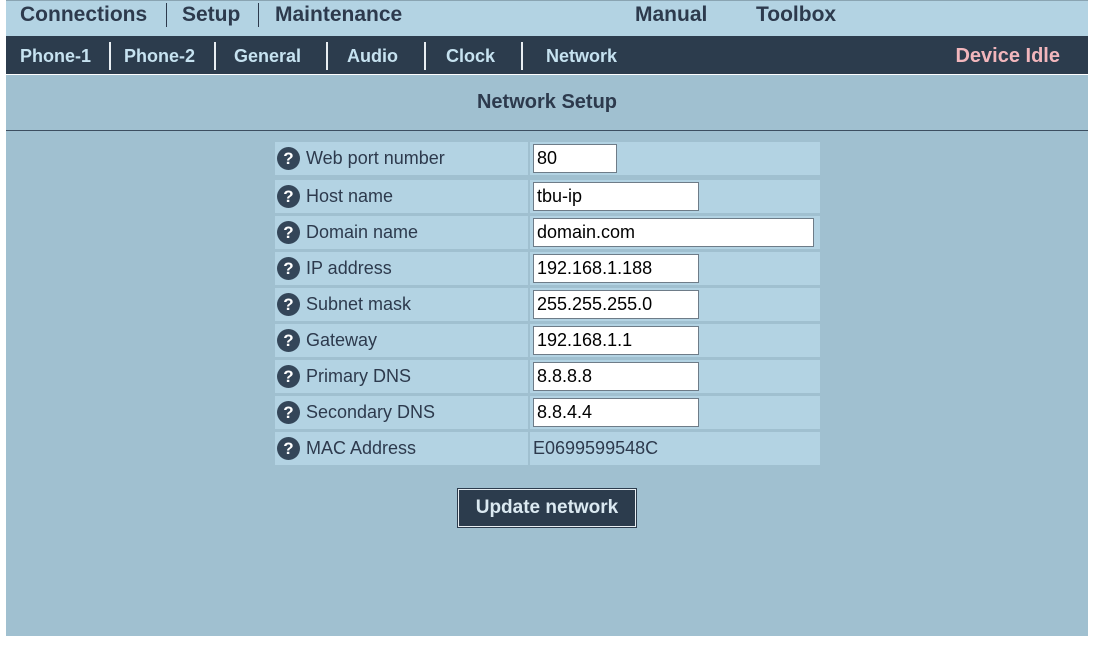  Describe the element at coordinates (350, 196) in the screenshot. I see `host-name-label: Host name` at that location.